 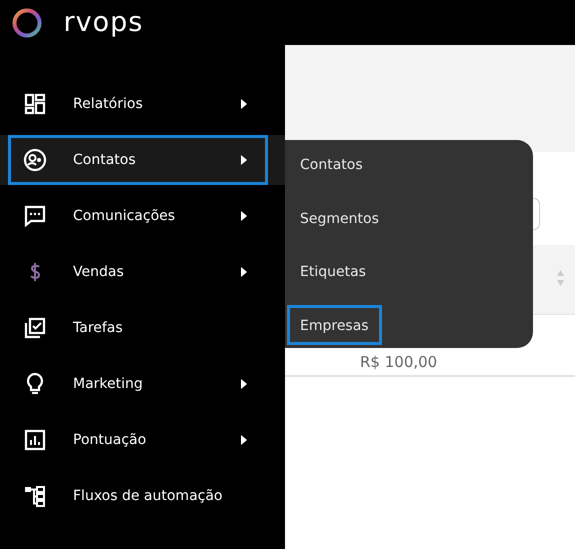 I want to click on flowchart-icon, so click(x=35, y=496).